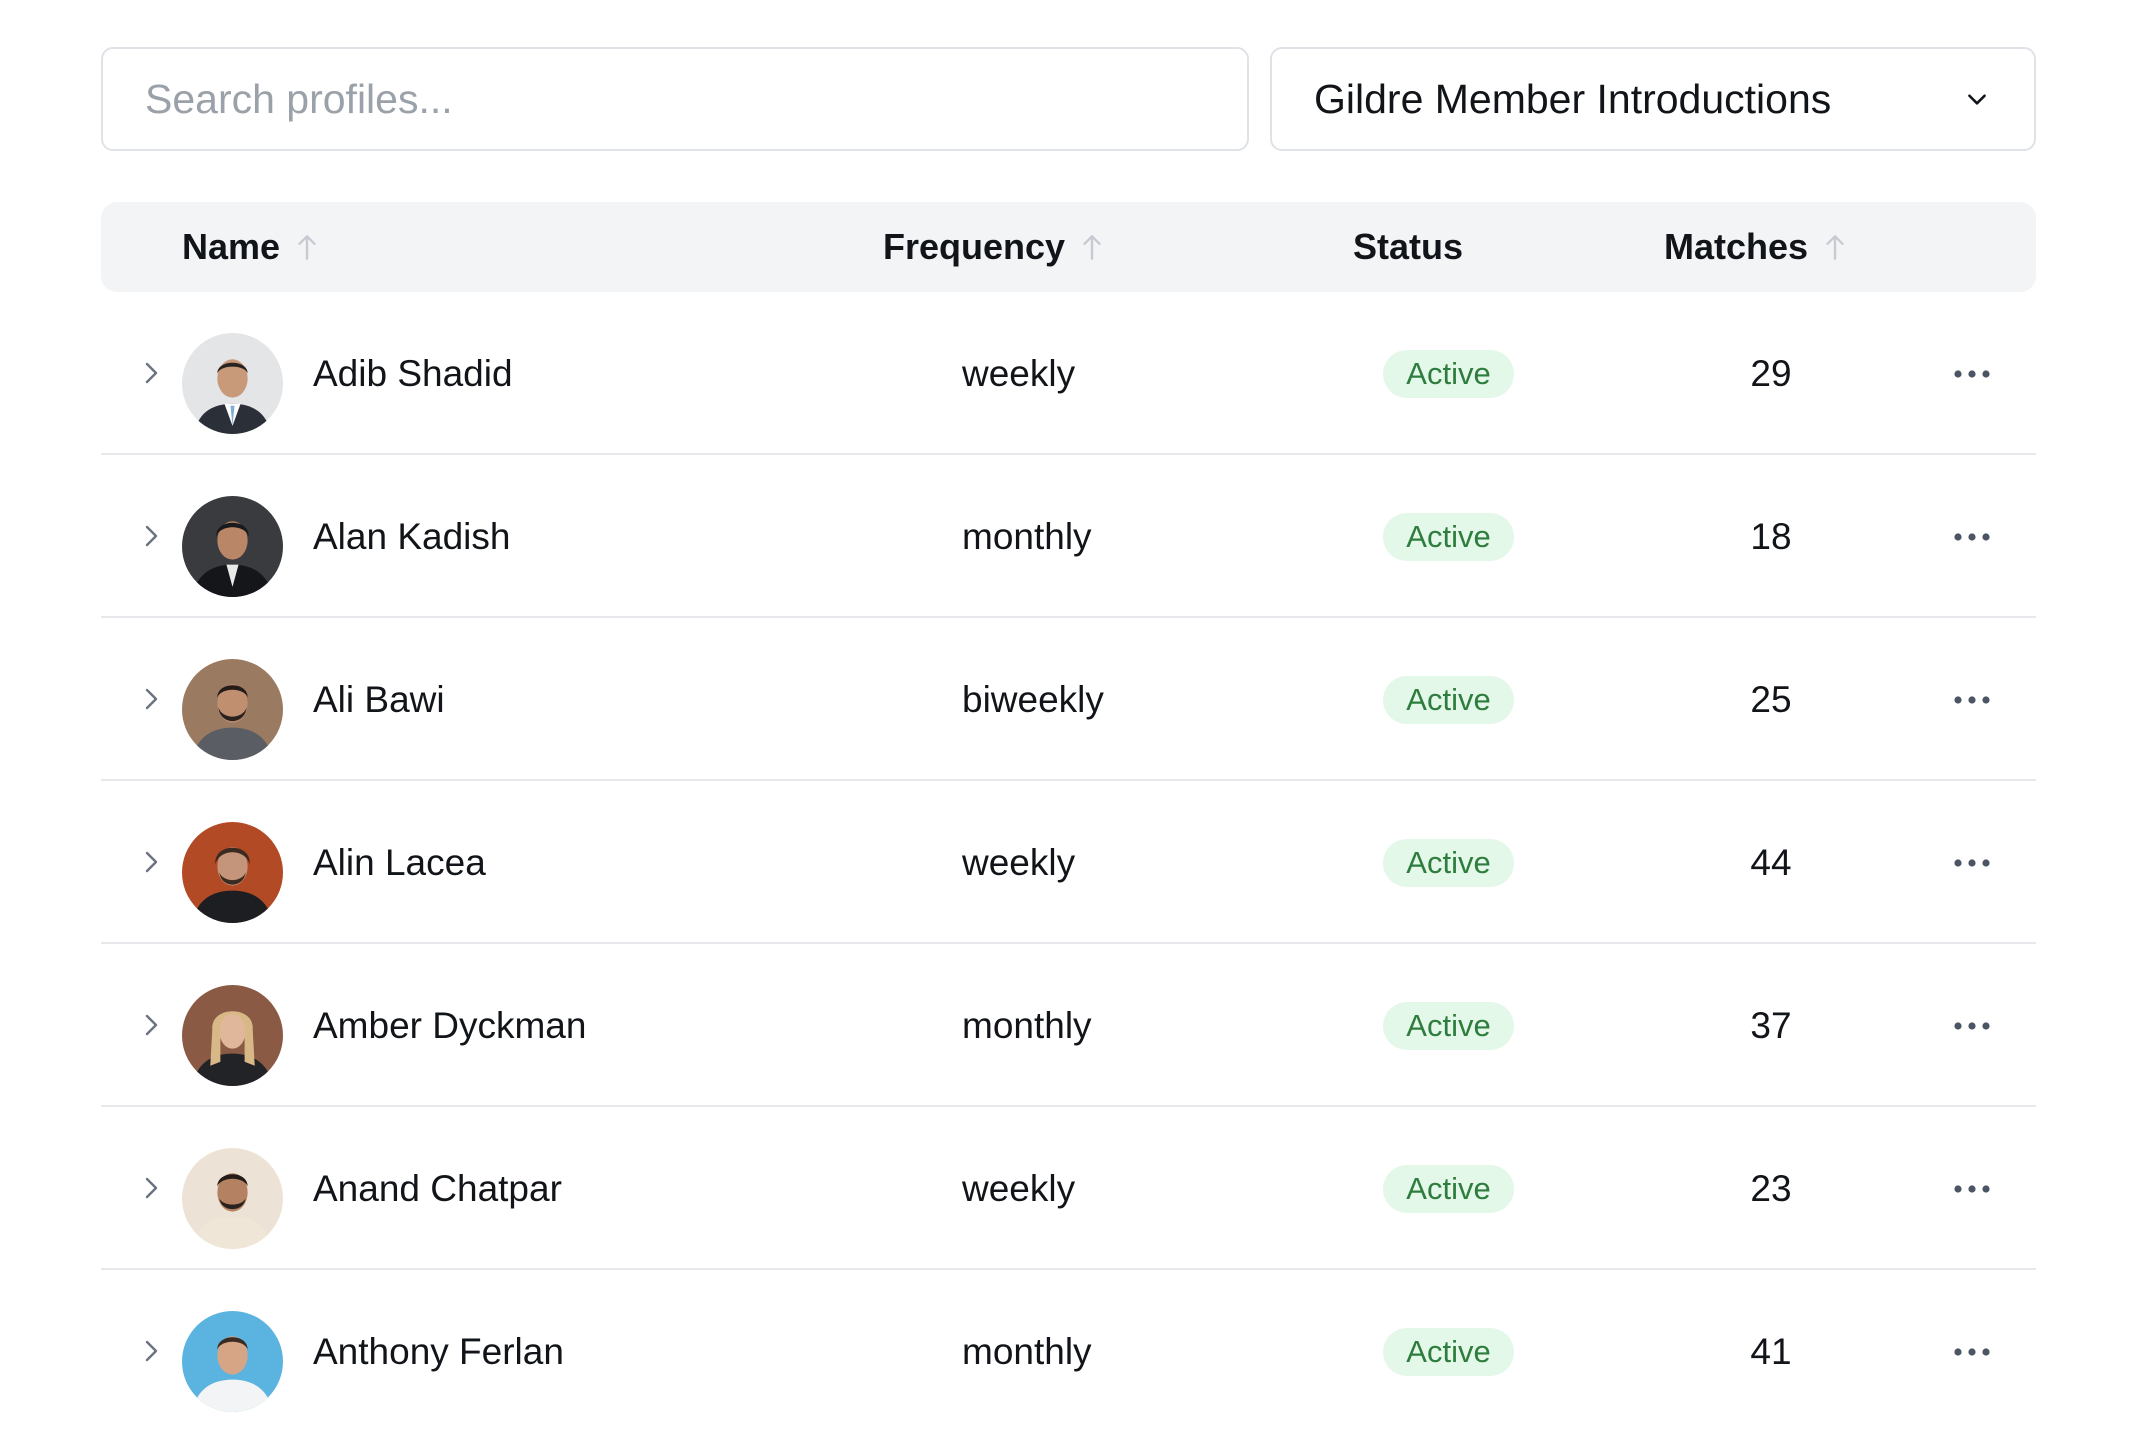 This screenshot has height=1433, width=2138. I want to click on column-header-name-label: Name, so click(231, 246).